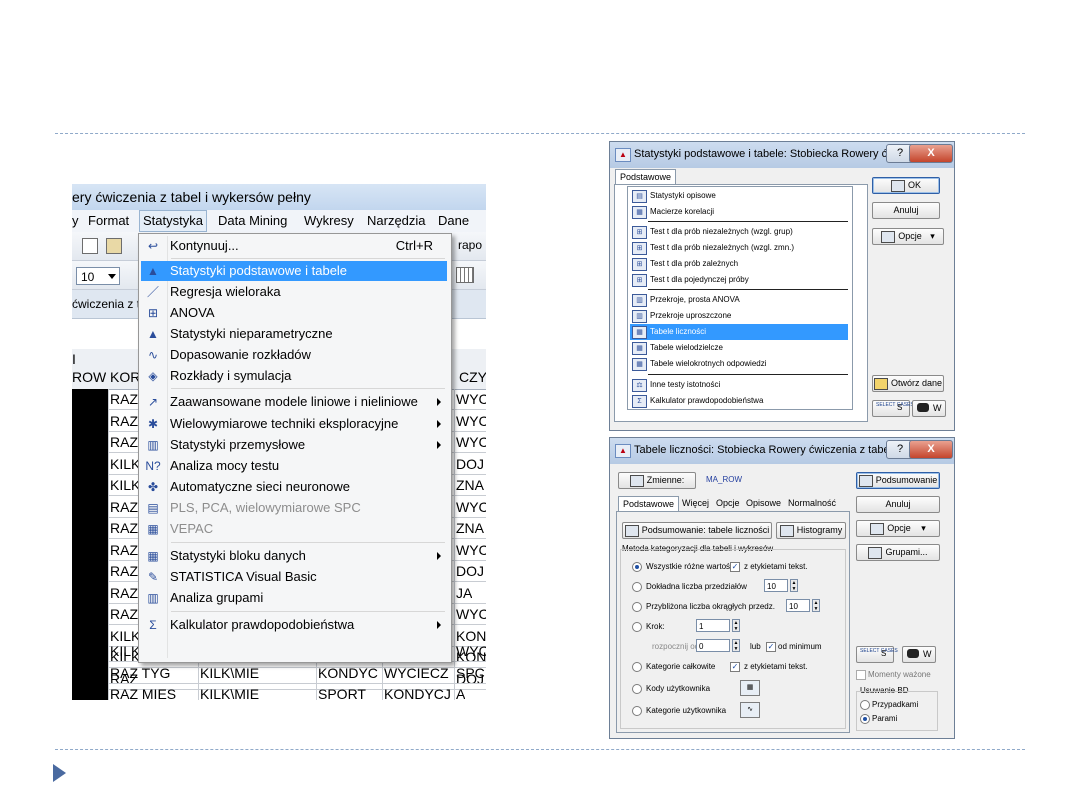 The width and height of the screenshot is (1080, 810). I want to click on menu-statystyka: Statystyka, so click(173, 221).